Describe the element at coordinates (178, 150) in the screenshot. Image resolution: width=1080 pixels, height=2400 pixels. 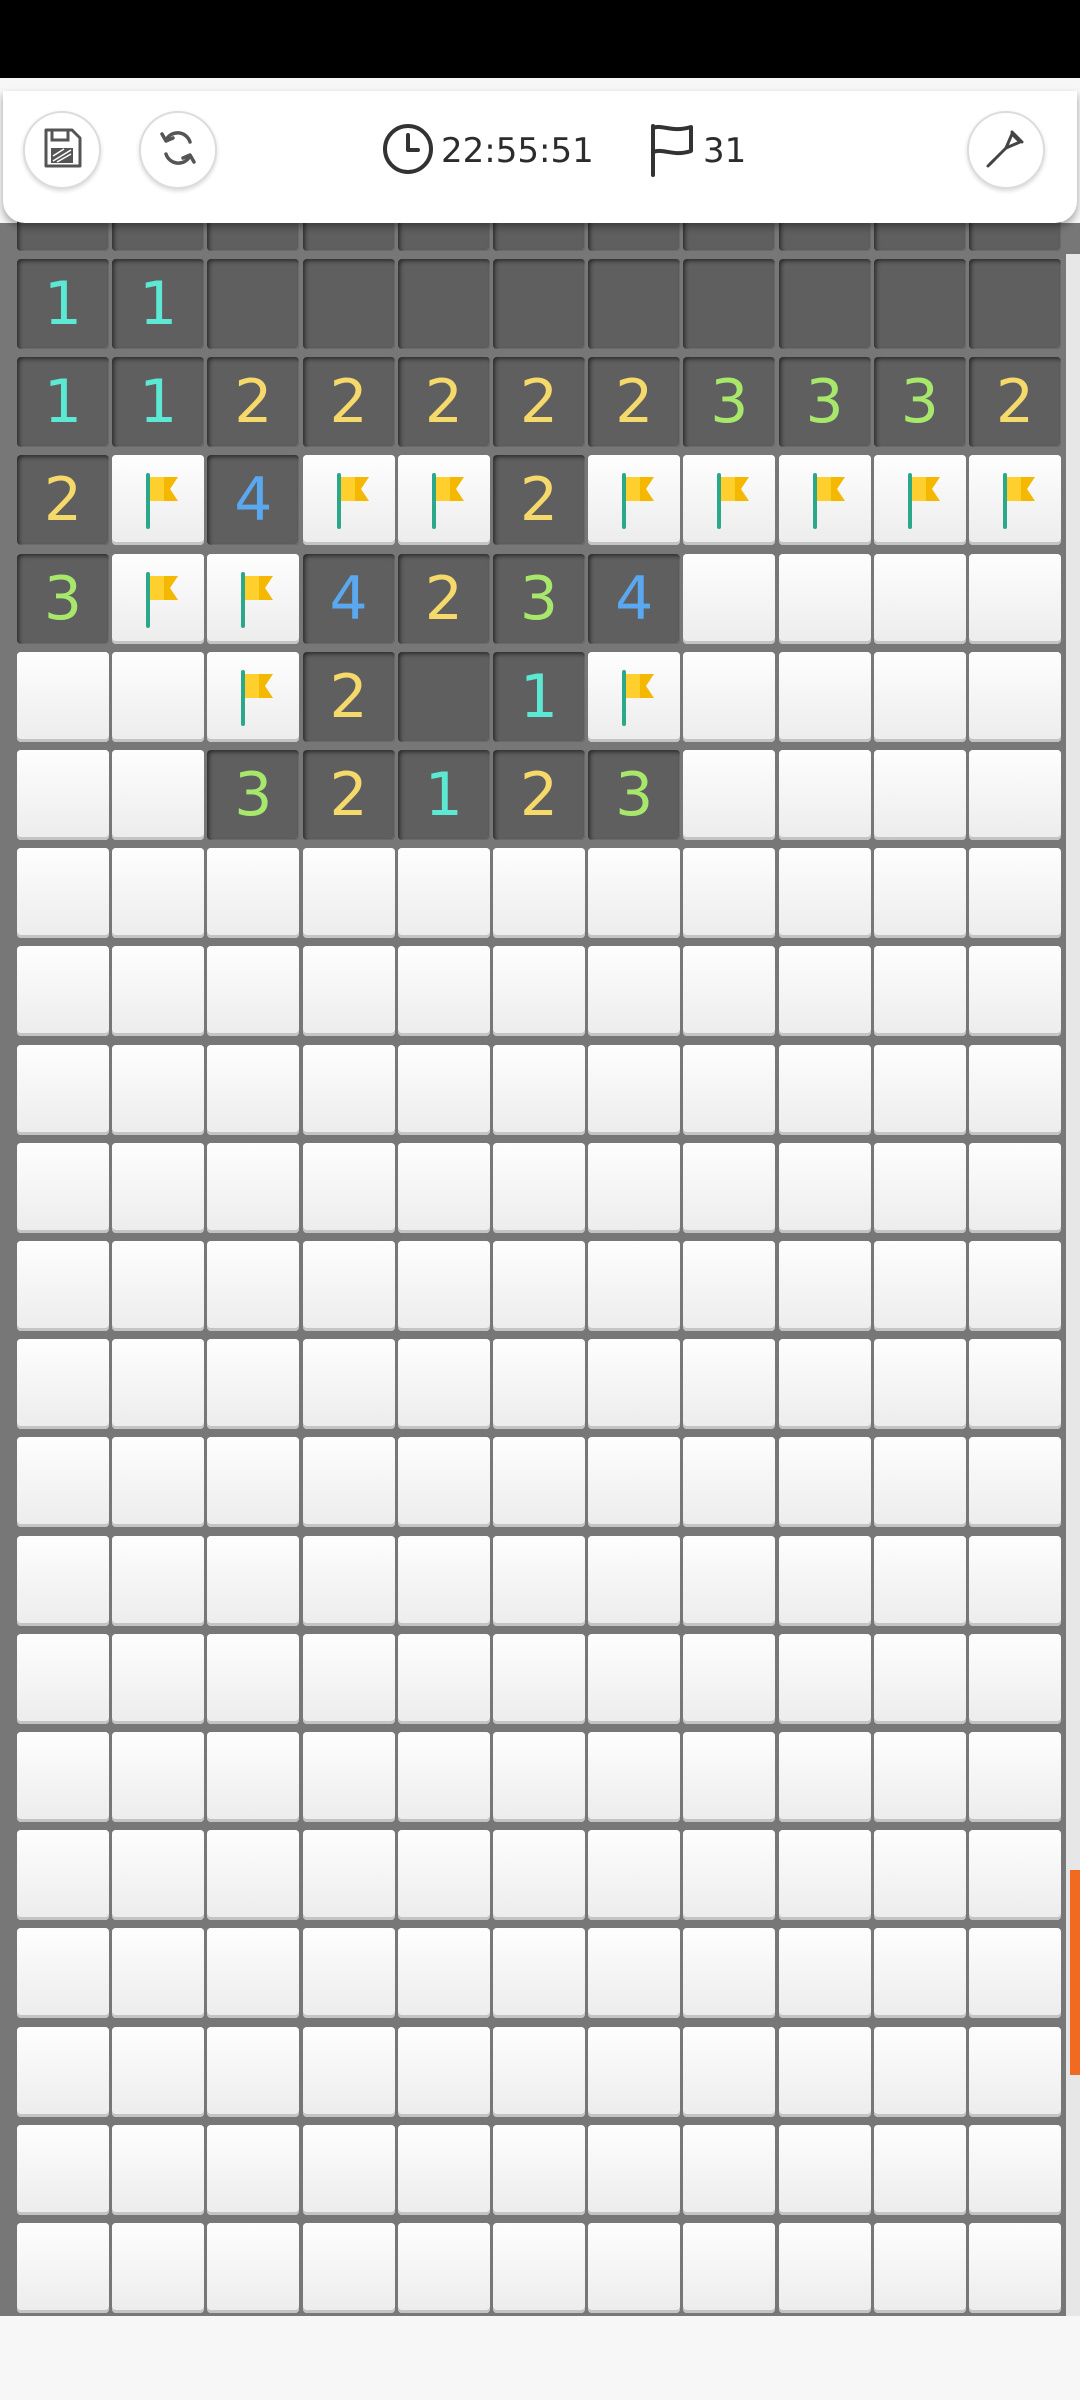
I see `restart-button` at that location.